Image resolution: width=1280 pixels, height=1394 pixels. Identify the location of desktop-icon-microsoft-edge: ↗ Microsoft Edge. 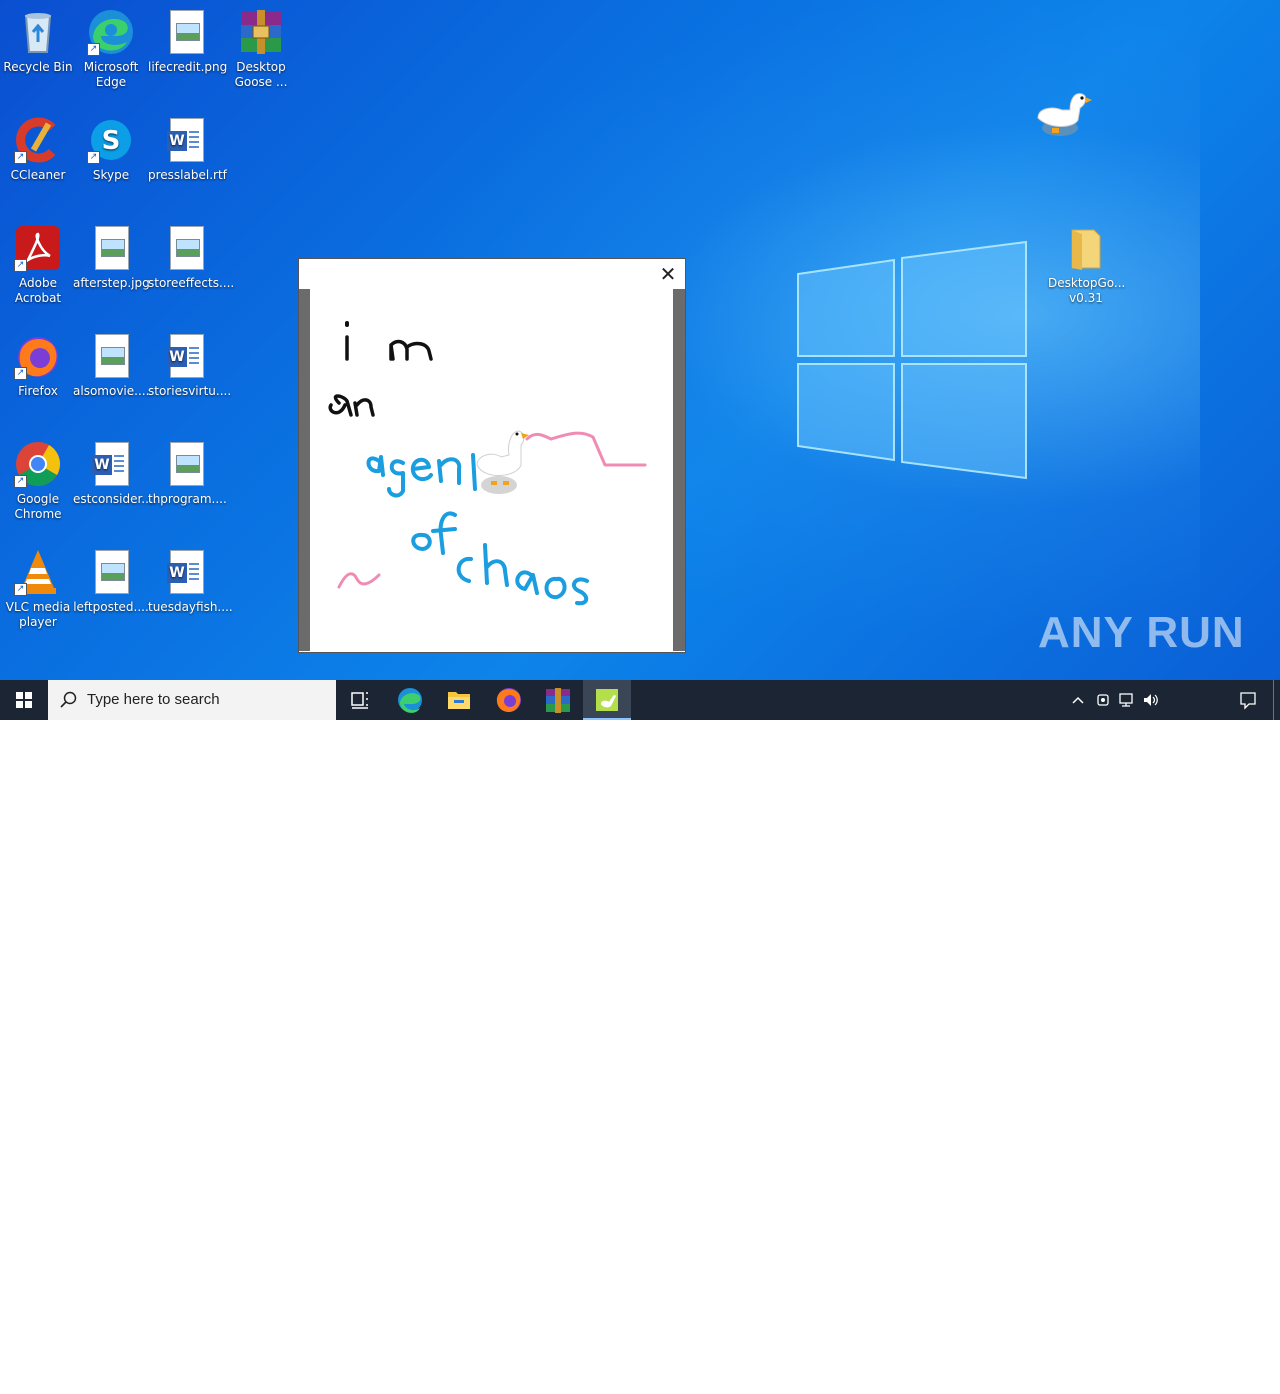
(111, 46).